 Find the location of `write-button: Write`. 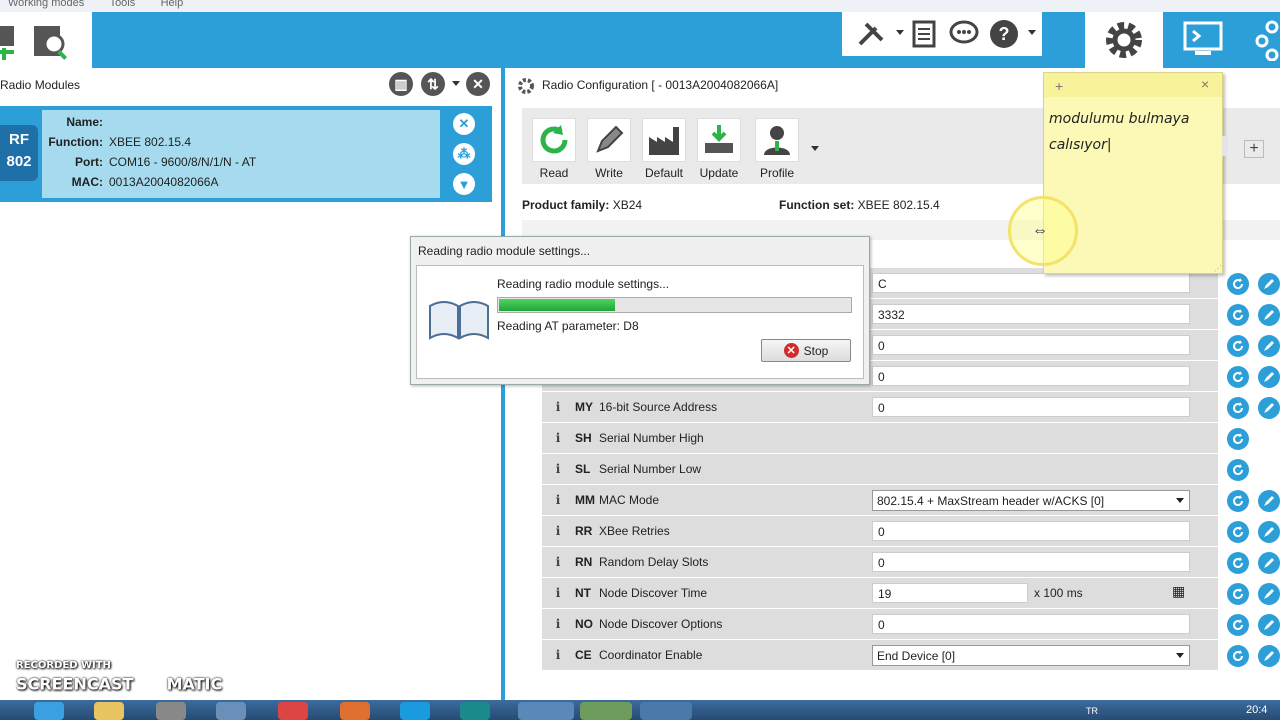

write-button: Write is located at coordinates (609, 149).